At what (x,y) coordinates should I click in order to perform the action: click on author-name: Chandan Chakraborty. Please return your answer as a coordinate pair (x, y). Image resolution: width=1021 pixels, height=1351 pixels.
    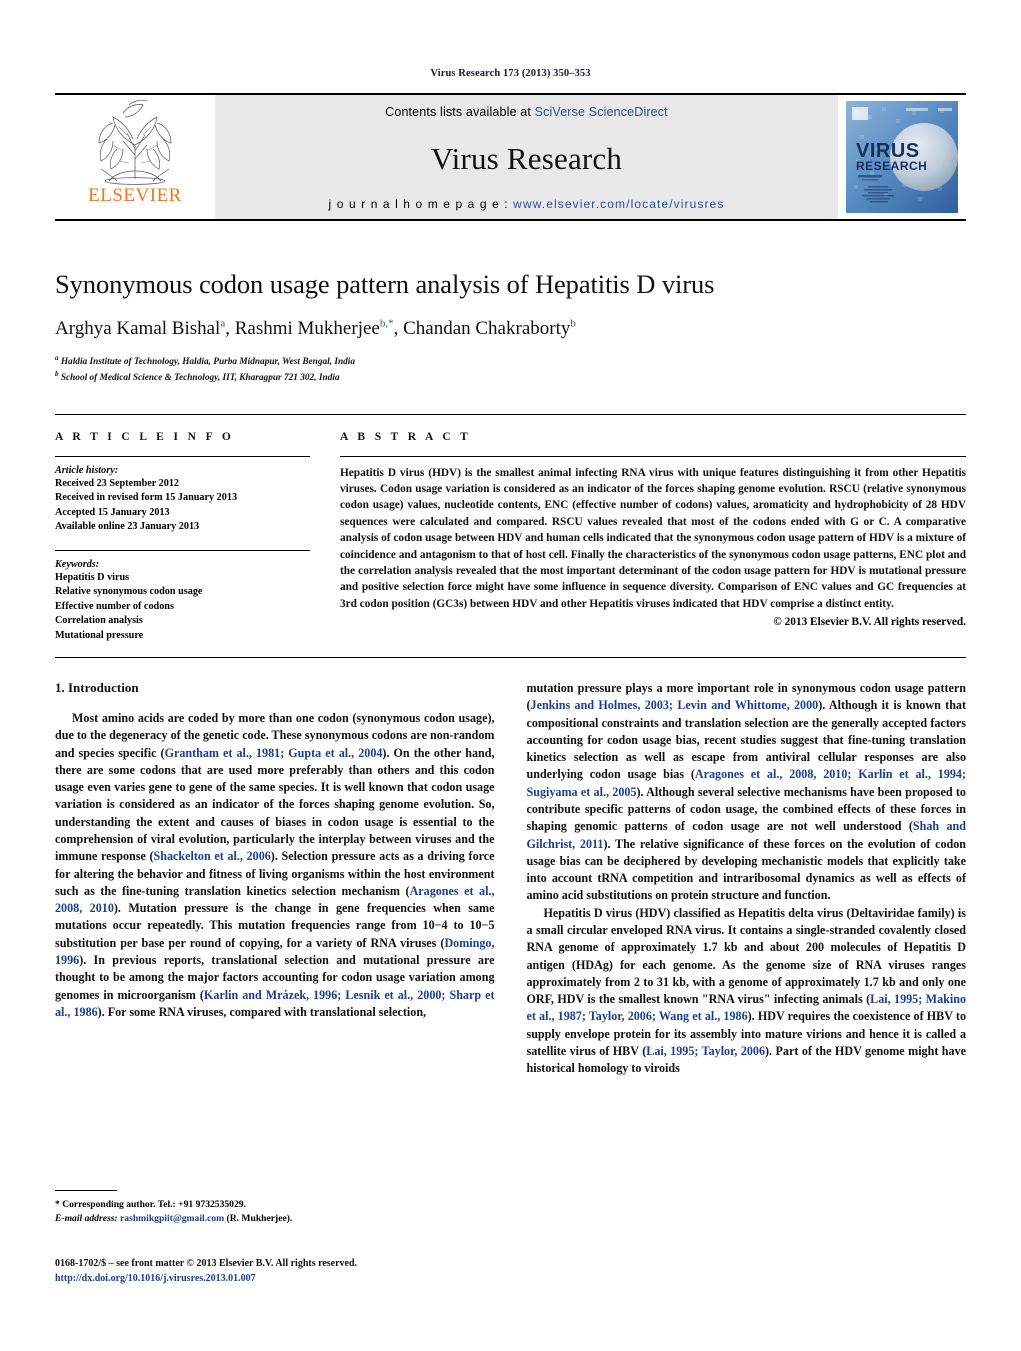
    Looking at the image, I should click on (487, 328).